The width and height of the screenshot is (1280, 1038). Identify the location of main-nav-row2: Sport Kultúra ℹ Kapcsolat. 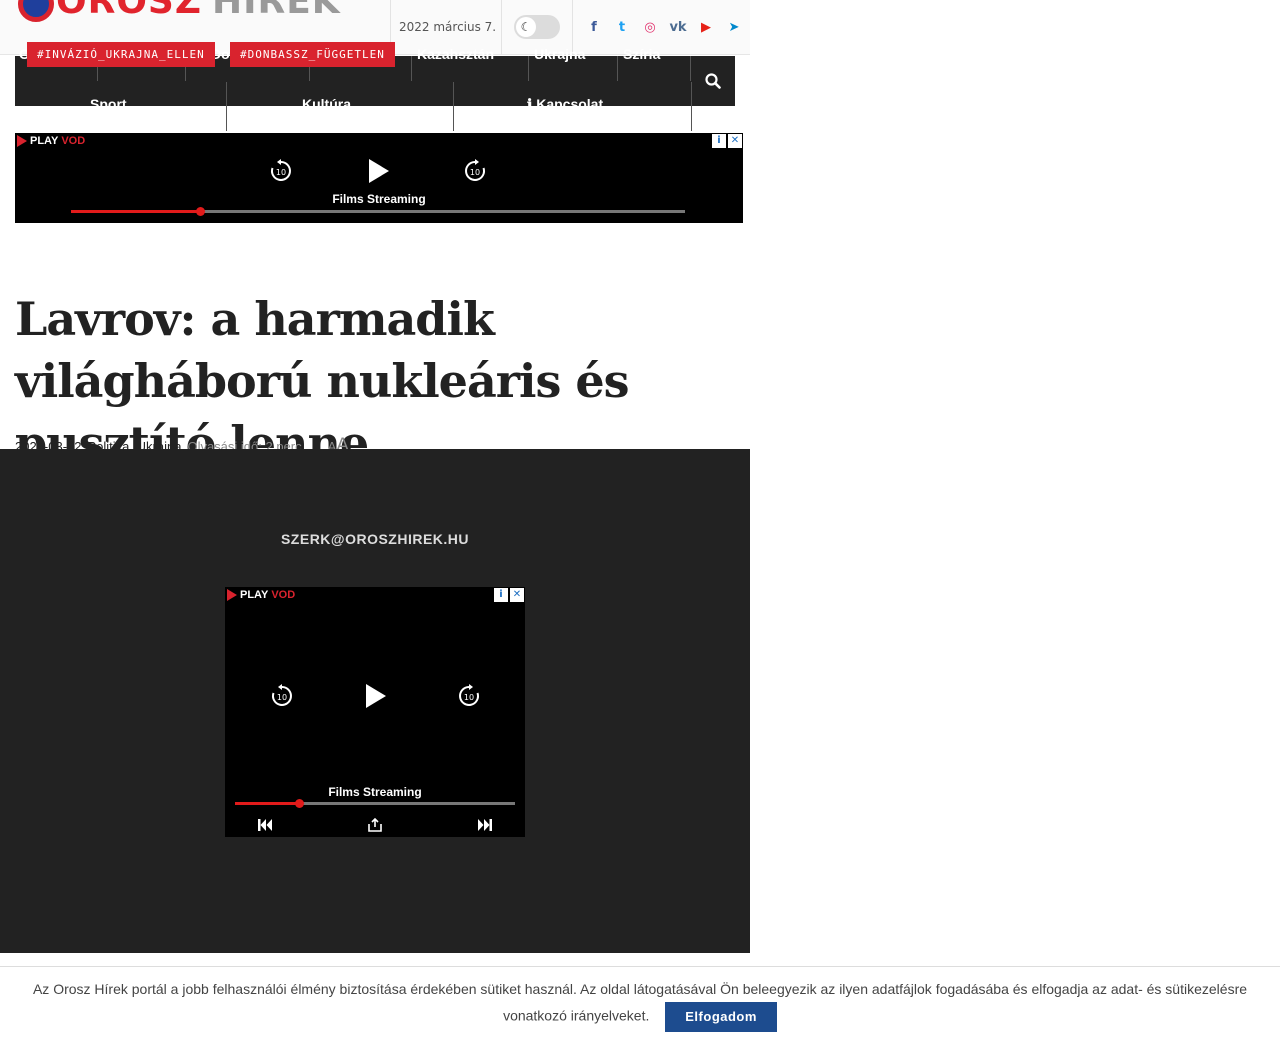
(353, 106).